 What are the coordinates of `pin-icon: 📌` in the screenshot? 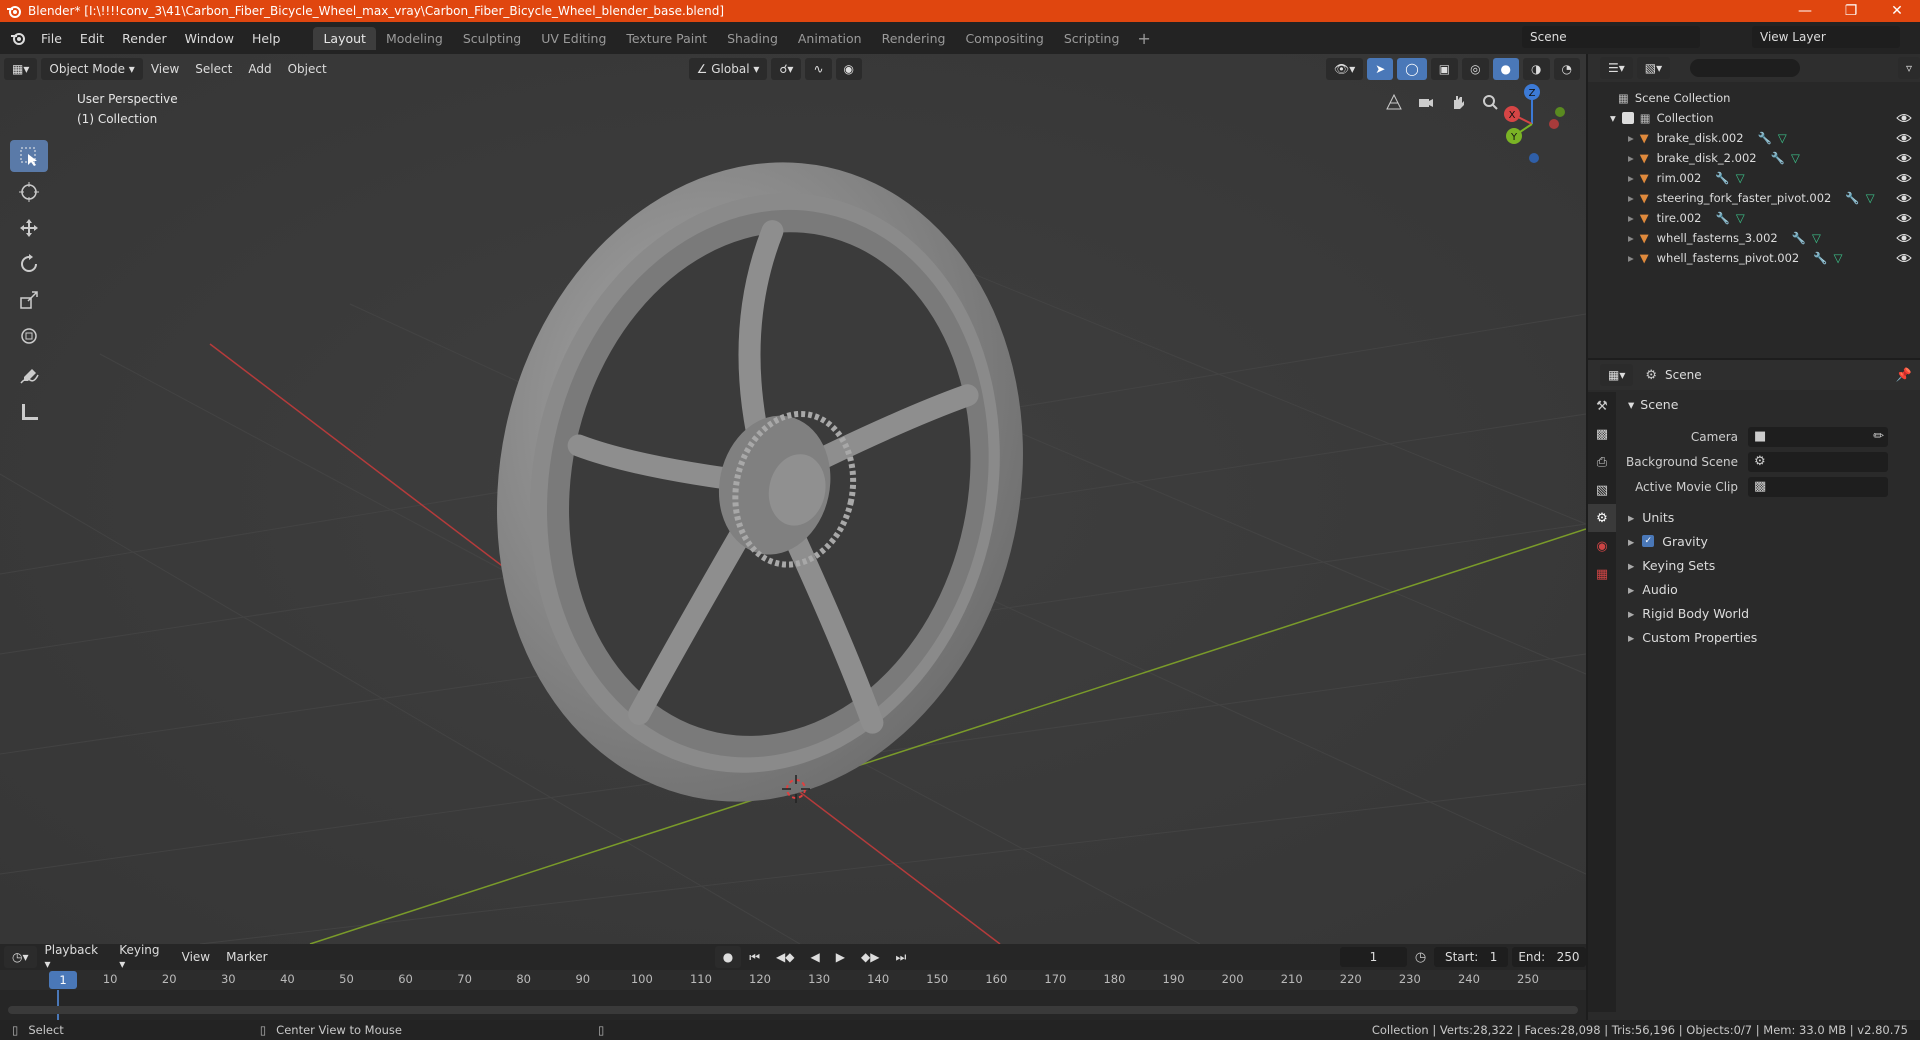 It's located at (1904, 375).